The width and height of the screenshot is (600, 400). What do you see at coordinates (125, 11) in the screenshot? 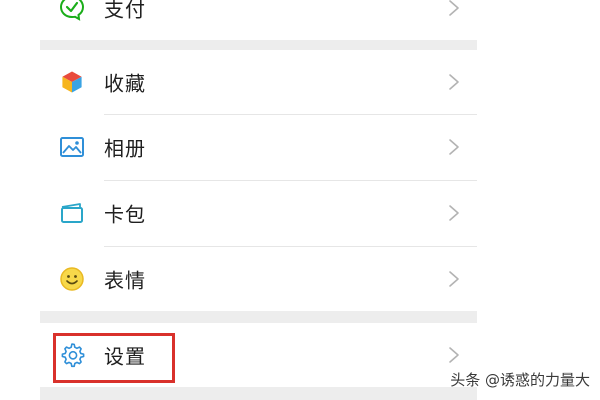
I see `menu-item-label: 支付` at bounding box center [125, 11].